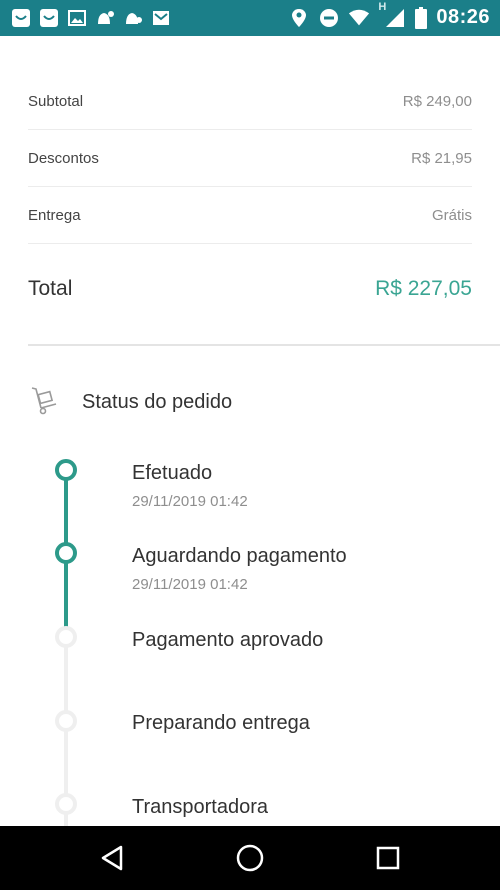 The height and width of the screenshot is (890, 500). I want to click on location-icon, so click(299, 18).